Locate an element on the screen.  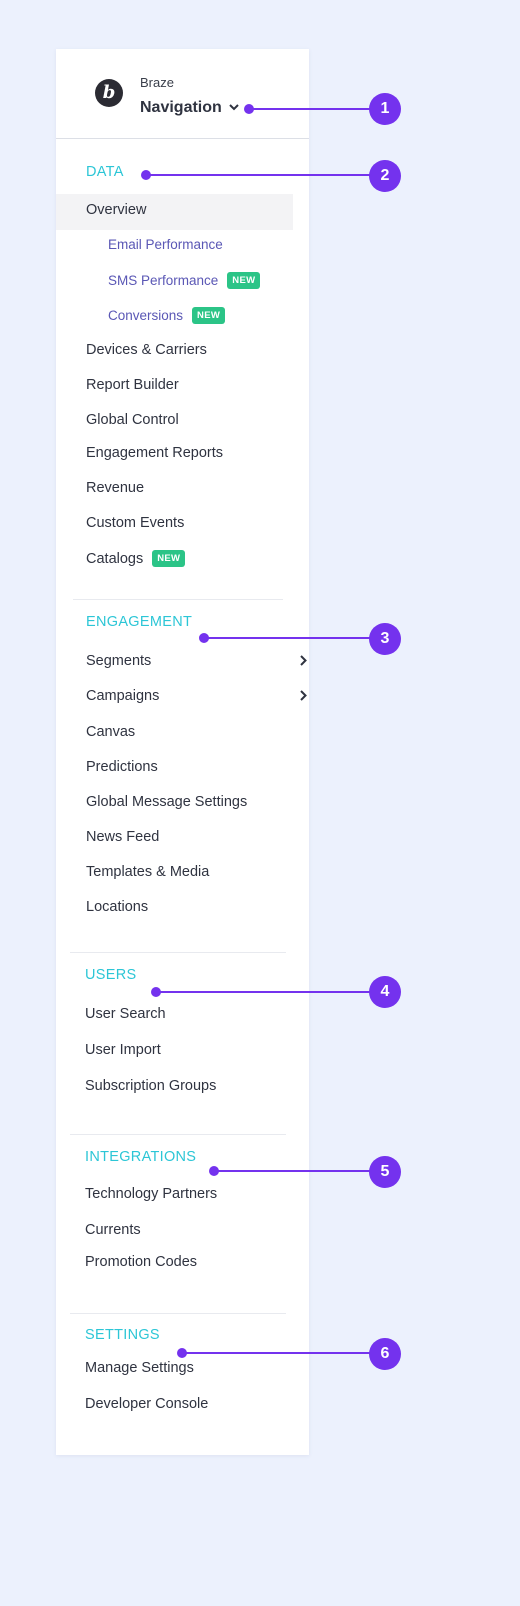
nav-item-locations: Locations is located at coordinates (117, 907).